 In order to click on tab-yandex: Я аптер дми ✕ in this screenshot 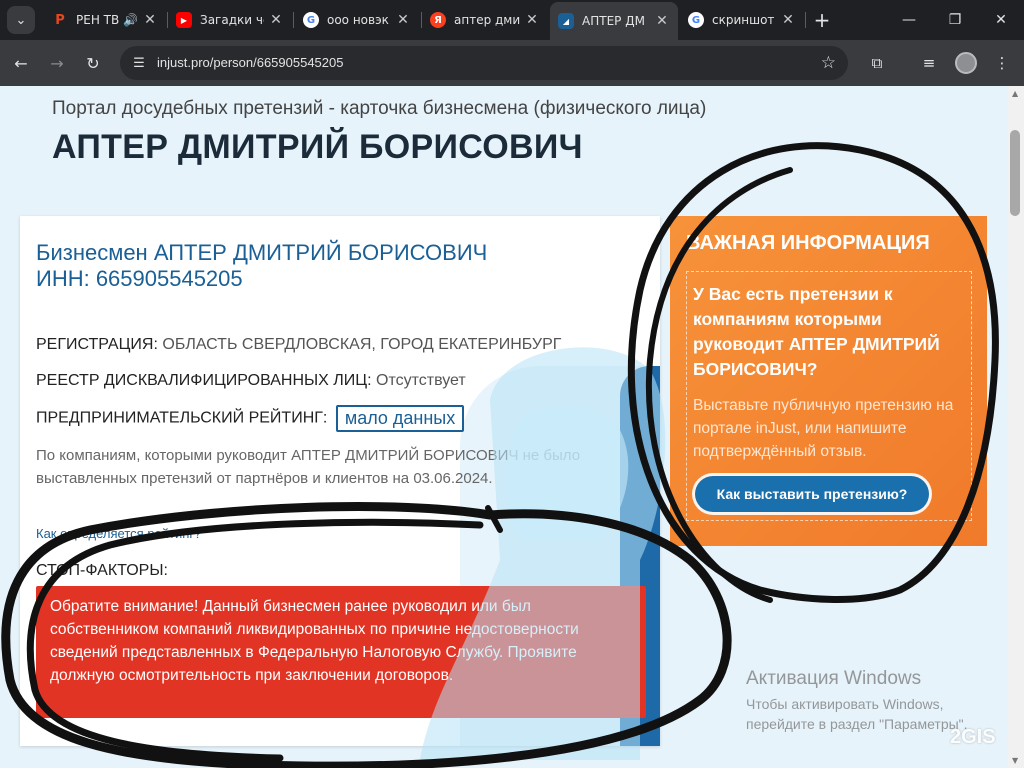, I will do `click(485, 20)`.